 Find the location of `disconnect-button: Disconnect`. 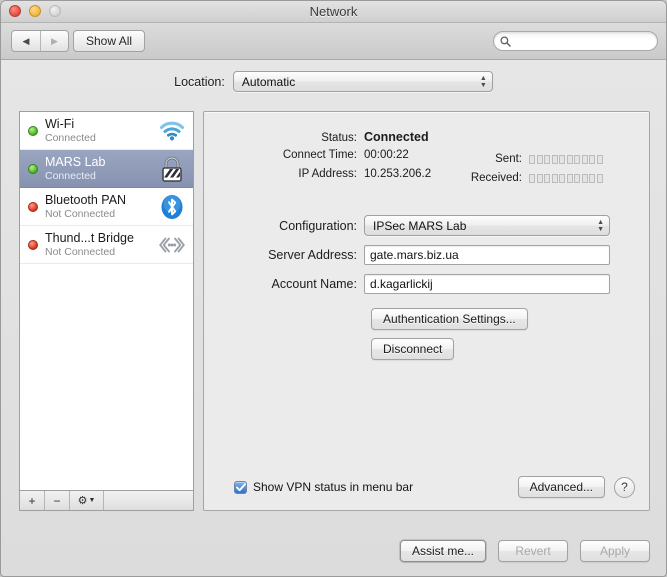

disconnect-button: Disconnect is located at coordinates (413, 349).